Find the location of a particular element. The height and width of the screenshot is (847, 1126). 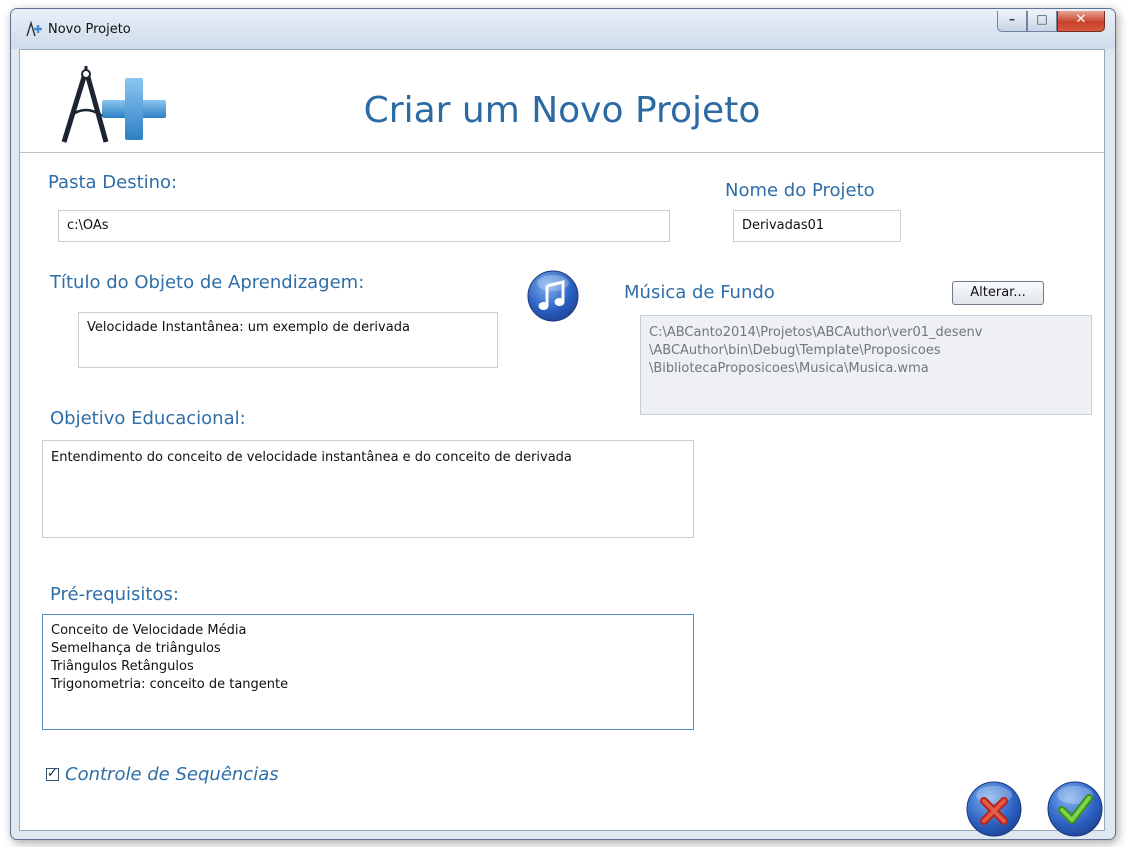

checkmark-icon: ✓ is located at coordinates (52, 773).